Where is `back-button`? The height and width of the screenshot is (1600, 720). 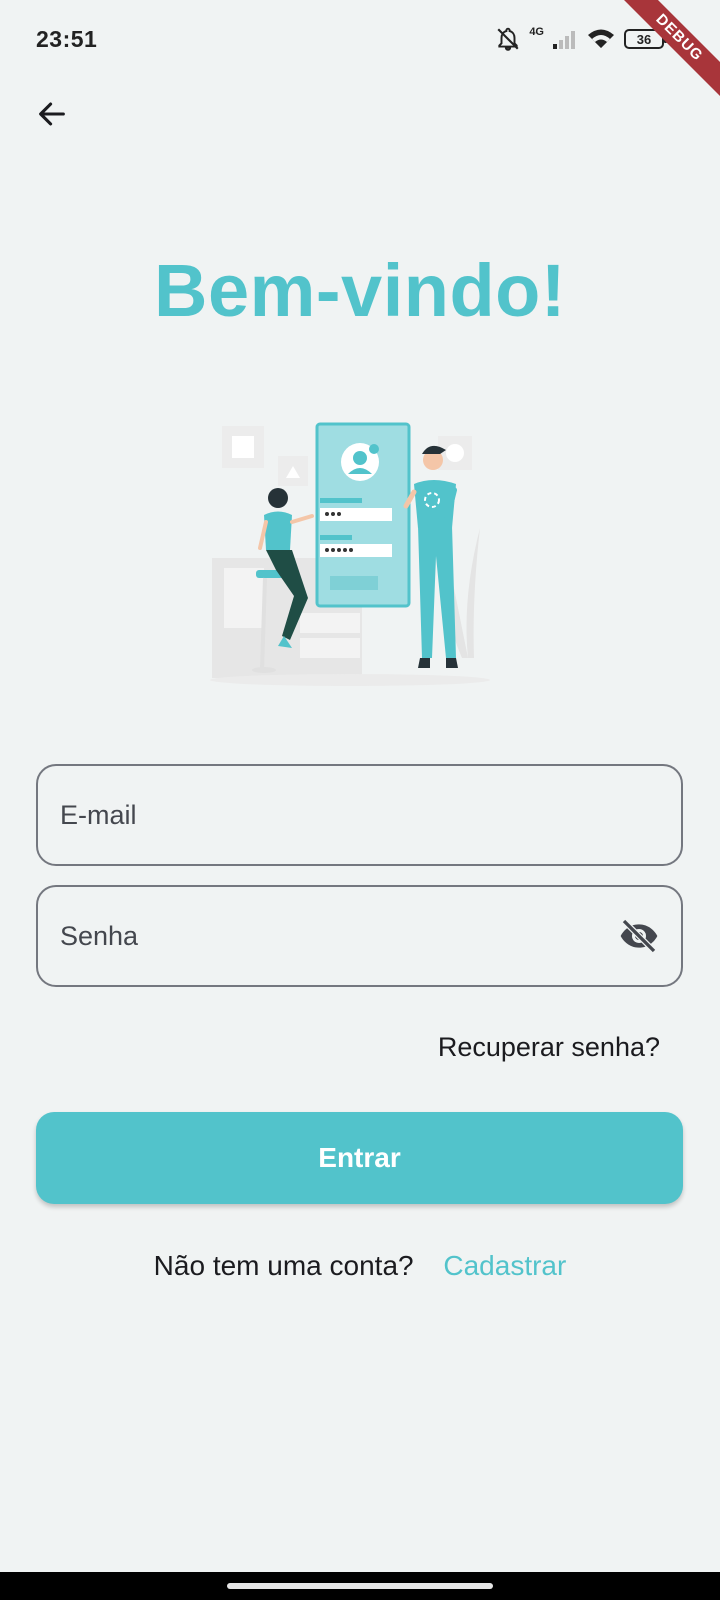 back-button is located at coordinates (52, 114).